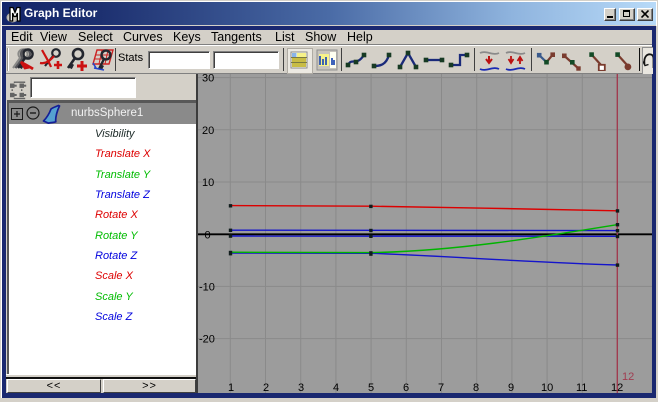  What do you see at coordinates (208, 131) in the screenshot?
I see `svg-text: 20` at bounding box center [208, 131].